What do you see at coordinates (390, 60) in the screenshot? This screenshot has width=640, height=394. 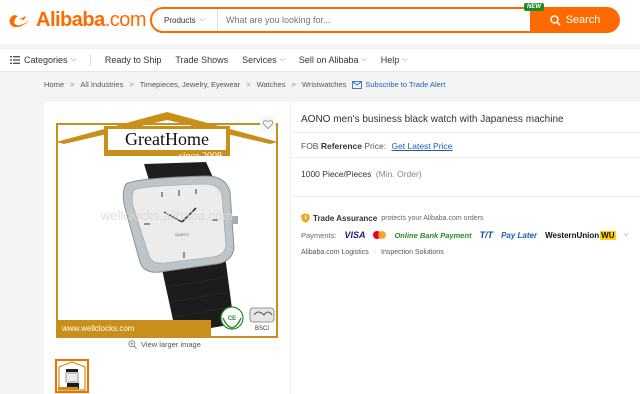 I see `nav-help-label: Help` at bounding box center [390, 60].